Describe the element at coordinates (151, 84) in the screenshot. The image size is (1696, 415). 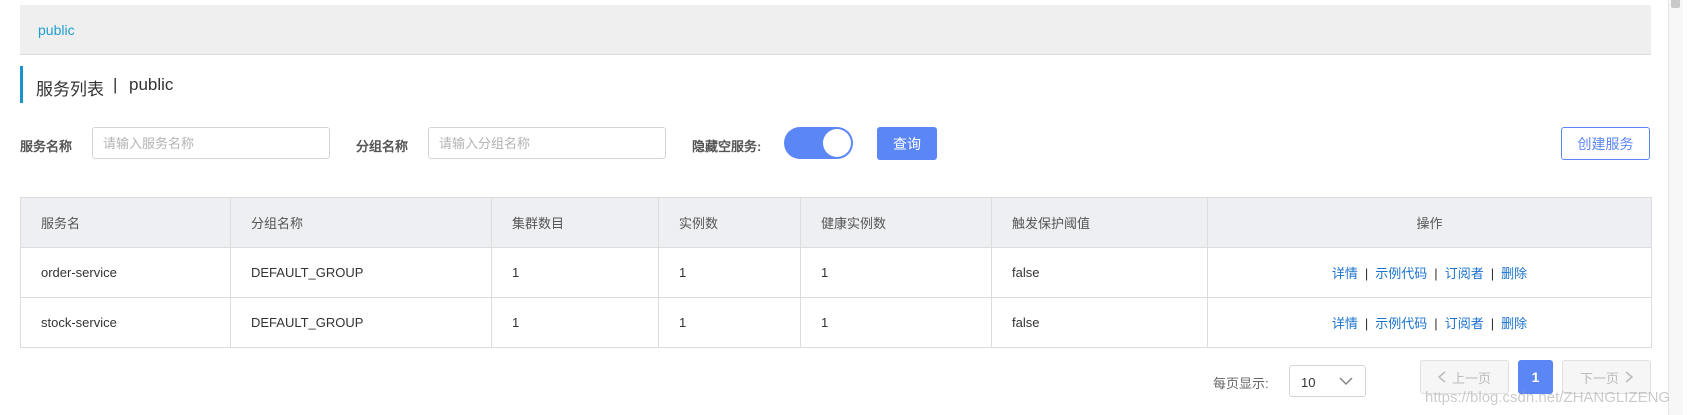
I see `title-namespace: public` at that location.